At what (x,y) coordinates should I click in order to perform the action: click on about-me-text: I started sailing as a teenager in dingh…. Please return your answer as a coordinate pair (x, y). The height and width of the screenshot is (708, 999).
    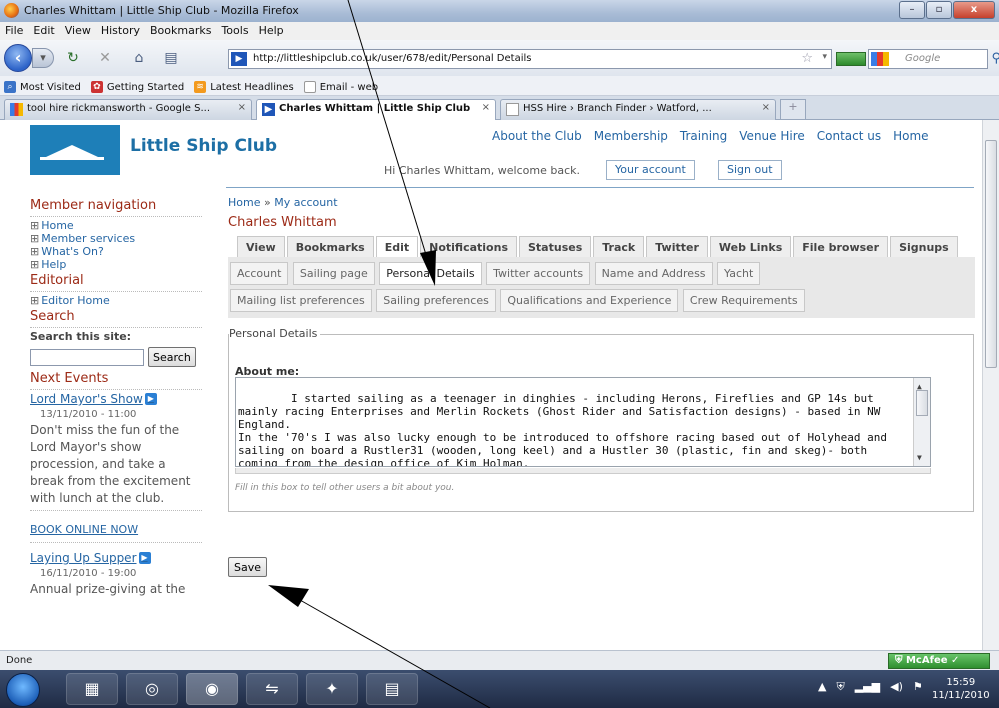
    Looking at the image, I should click on (563, 429).